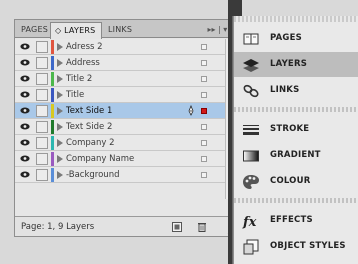 This screenshot has height=264, width=358. I want to click on tab-links: LINKS, so click(120, 30).